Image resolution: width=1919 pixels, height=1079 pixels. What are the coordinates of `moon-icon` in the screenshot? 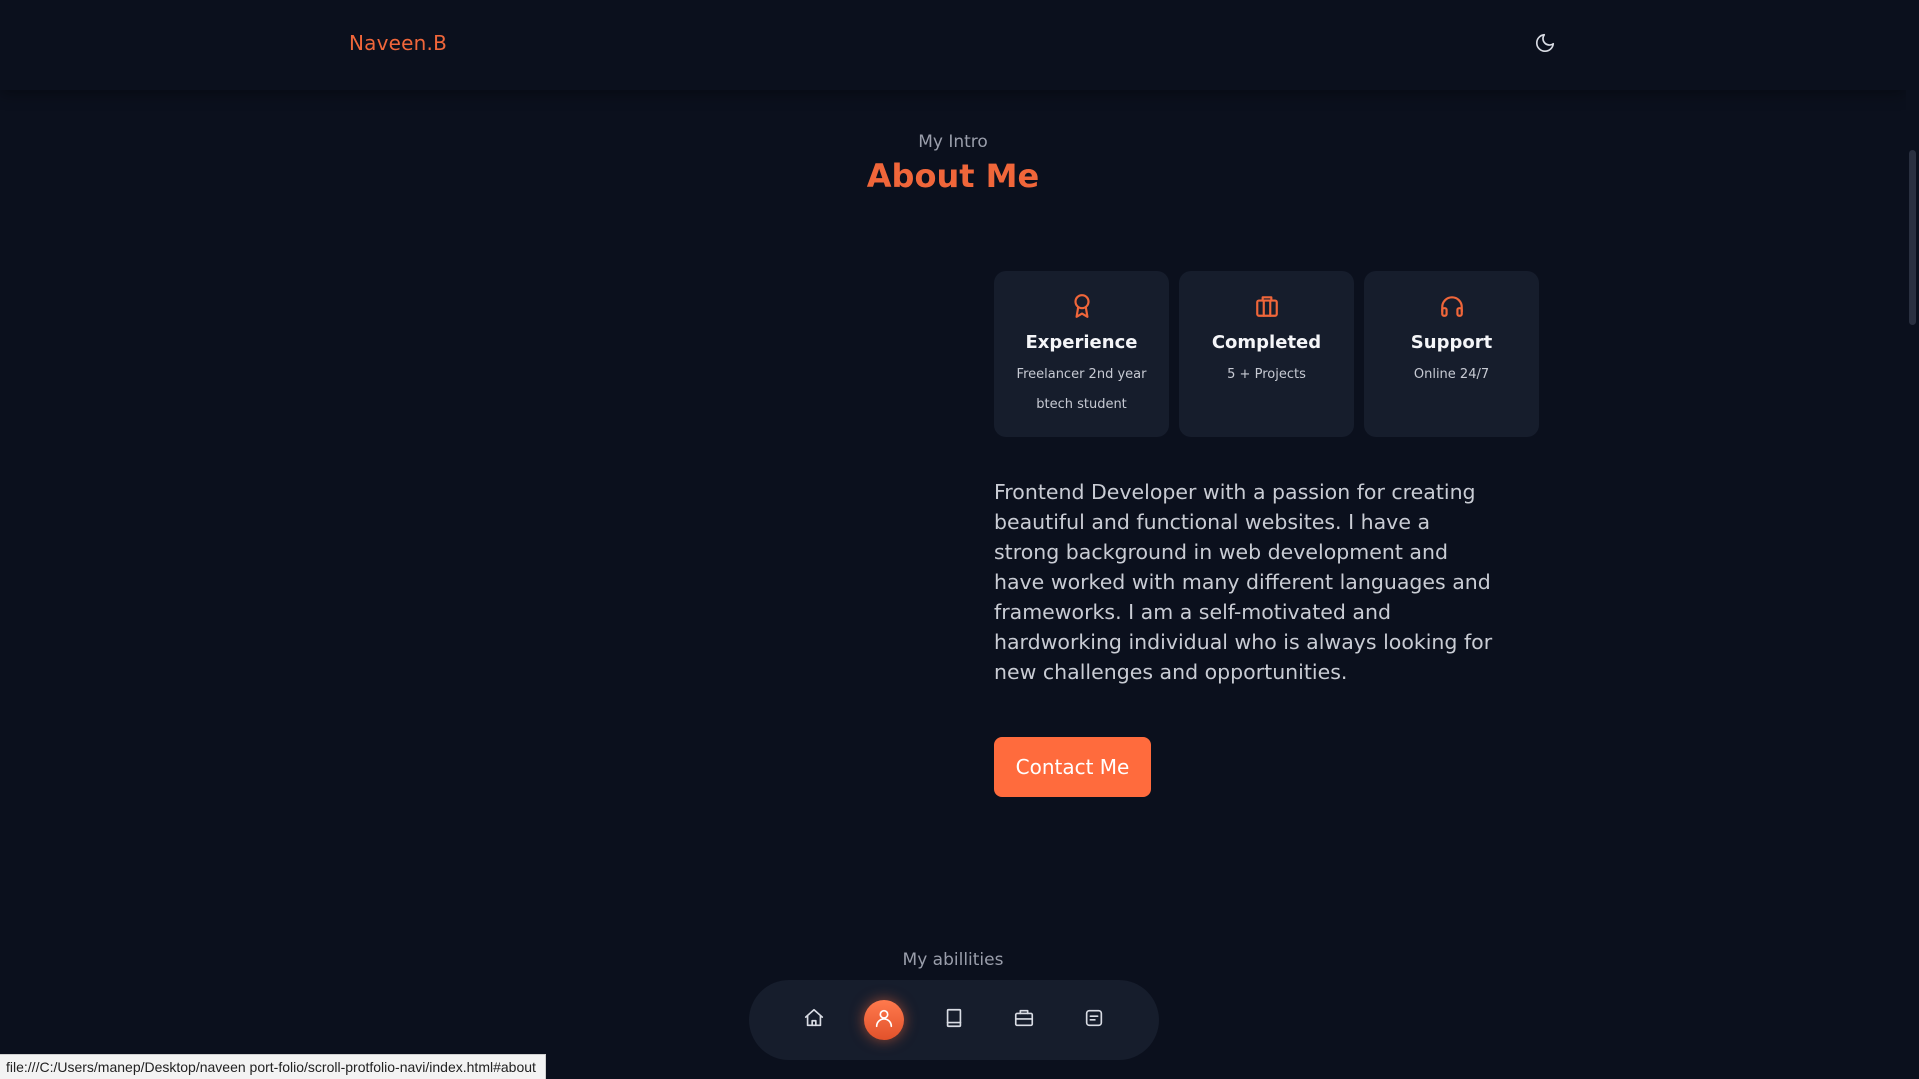 It's located at (1545, 45).